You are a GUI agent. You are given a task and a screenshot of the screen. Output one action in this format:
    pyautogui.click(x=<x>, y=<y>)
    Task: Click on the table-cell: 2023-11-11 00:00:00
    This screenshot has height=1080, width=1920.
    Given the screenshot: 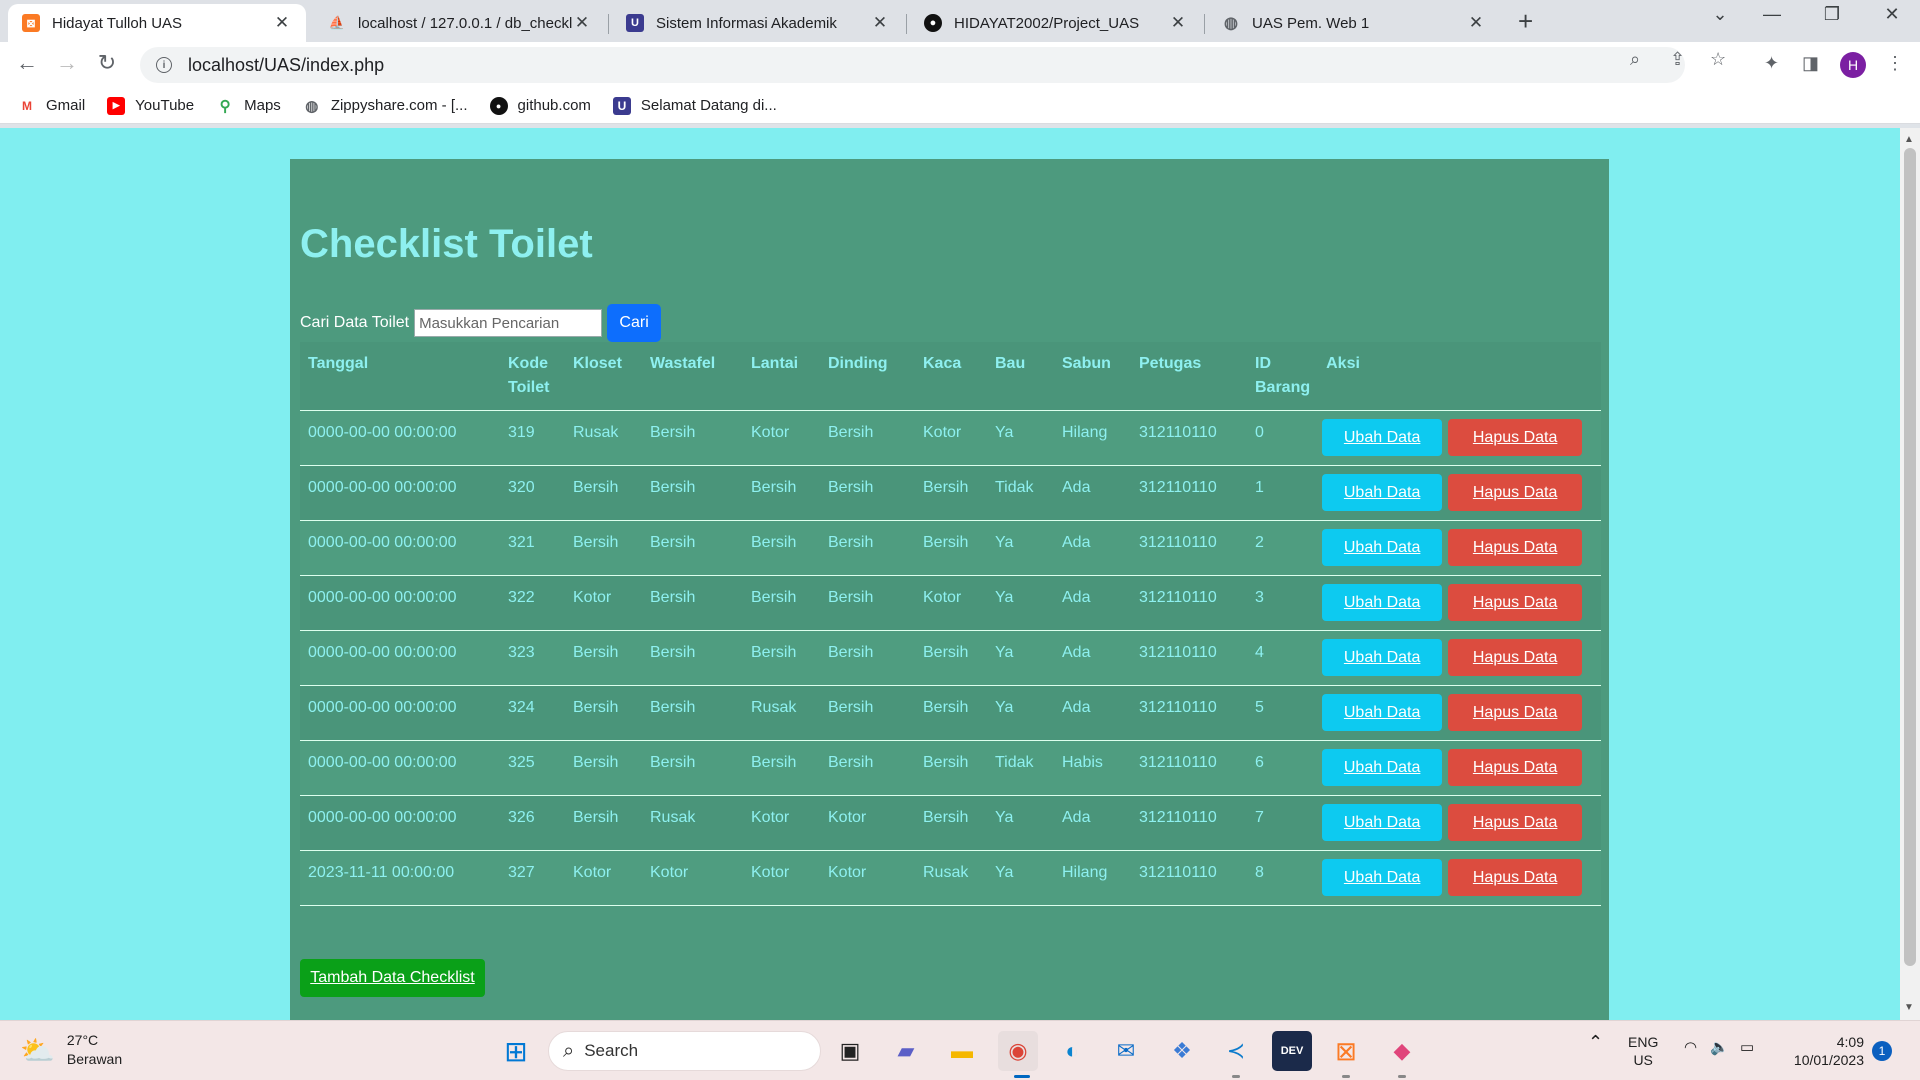 What is the action you would take?
    pyautogui.click(x=400, y=878)
    